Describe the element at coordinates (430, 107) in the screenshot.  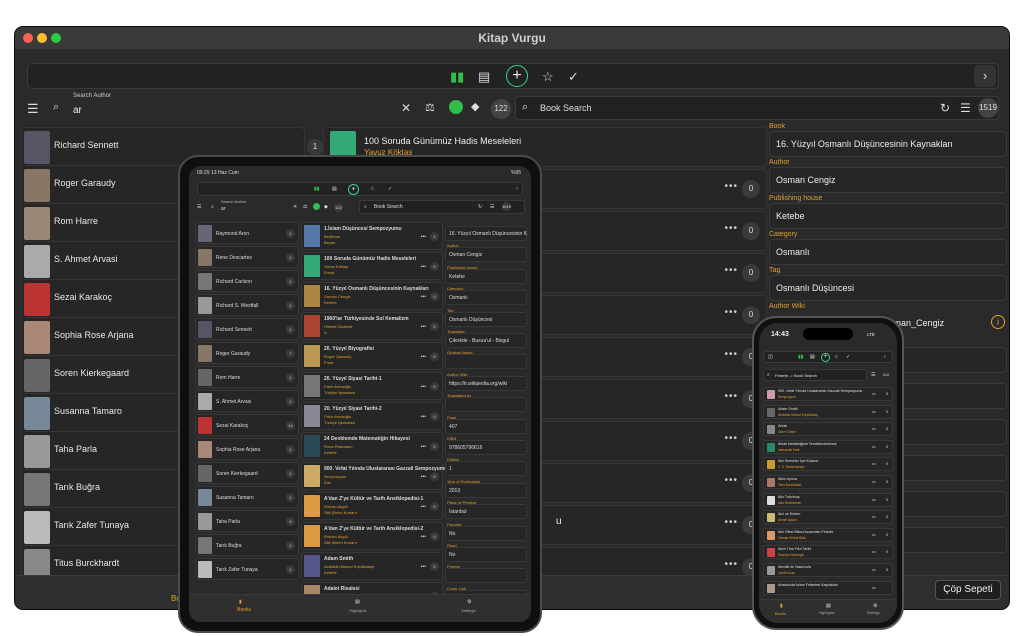
I see `sort-icon: ⚖` at that location.